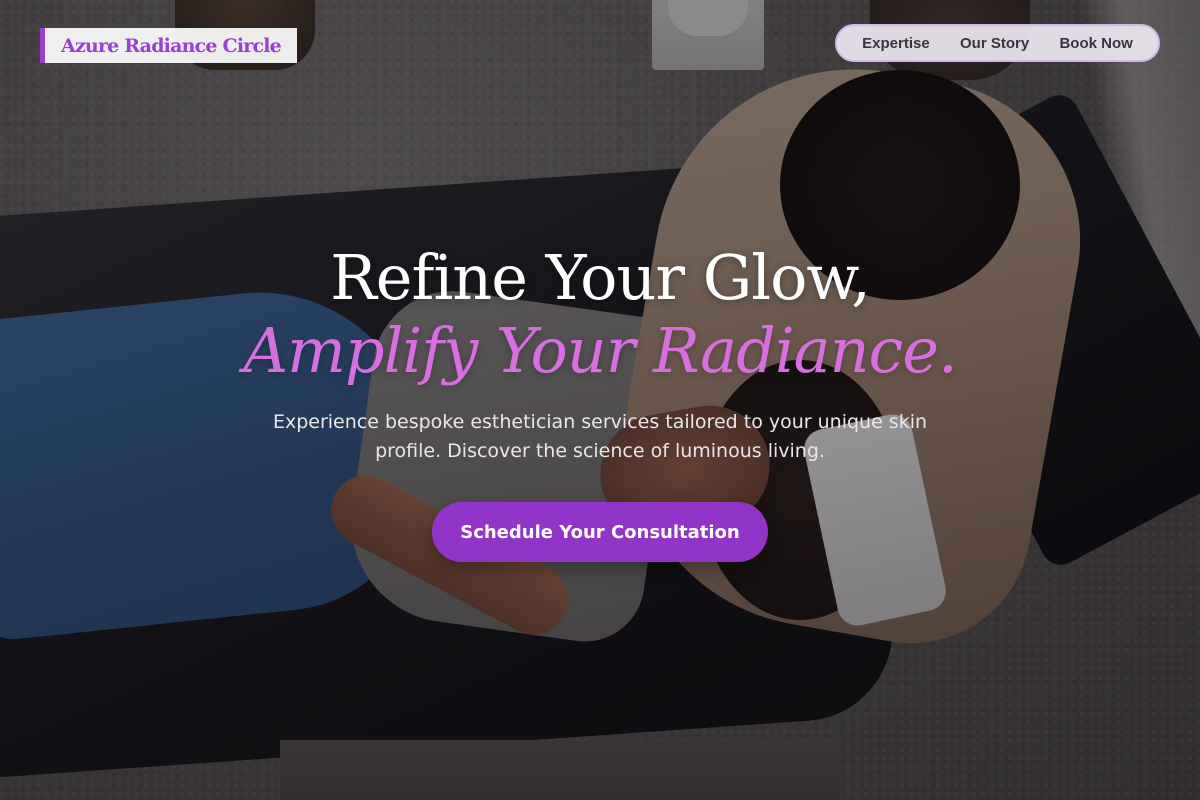 The image size is (1200, 800). What do you see at coordinates (600, 277) in the screenshot?
I see `hero-headline: Refine Your Glow,` at bounding box center [600, 277].